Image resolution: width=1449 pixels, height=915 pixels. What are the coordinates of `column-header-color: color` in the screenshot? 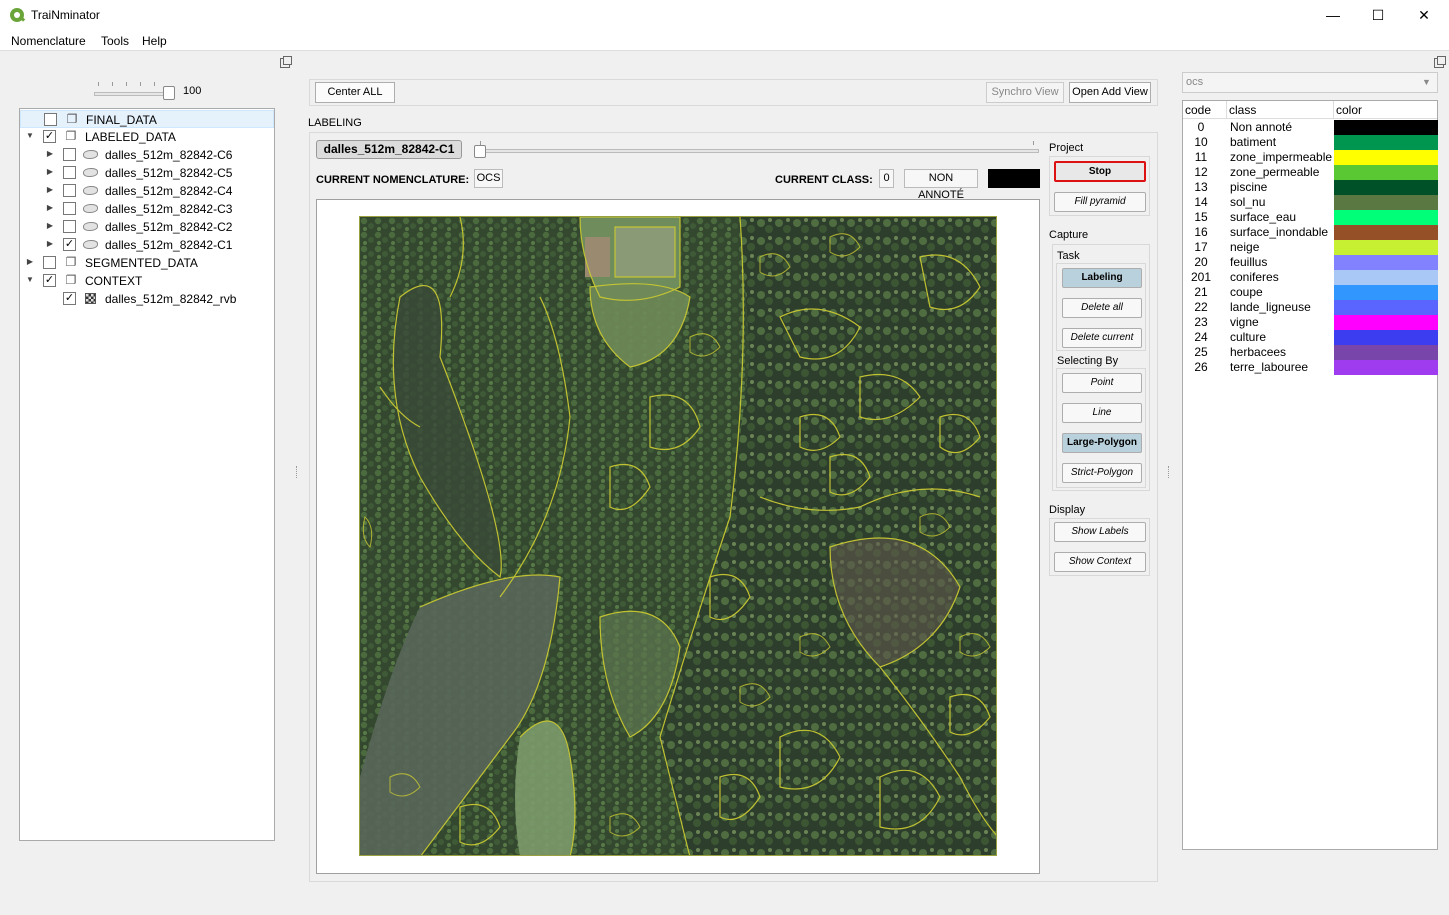 It's located at (1385, 110).